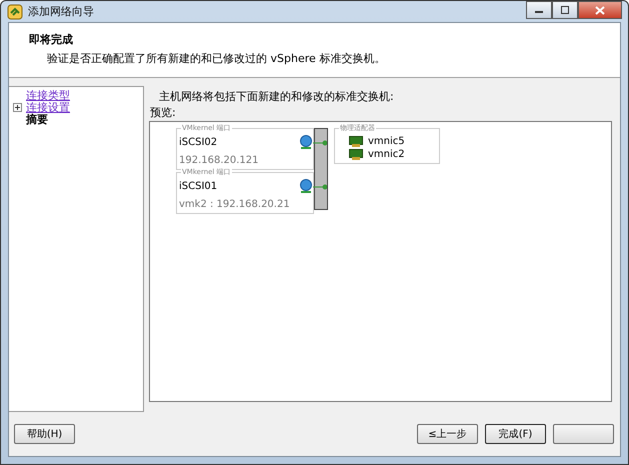 Image resolution: width=629 pixels, height=465 pixels. What do you see at coordinates (37, 119) in the screenshot?
I see `nav-current-step: 摘要` at bounding box center [37, 119].